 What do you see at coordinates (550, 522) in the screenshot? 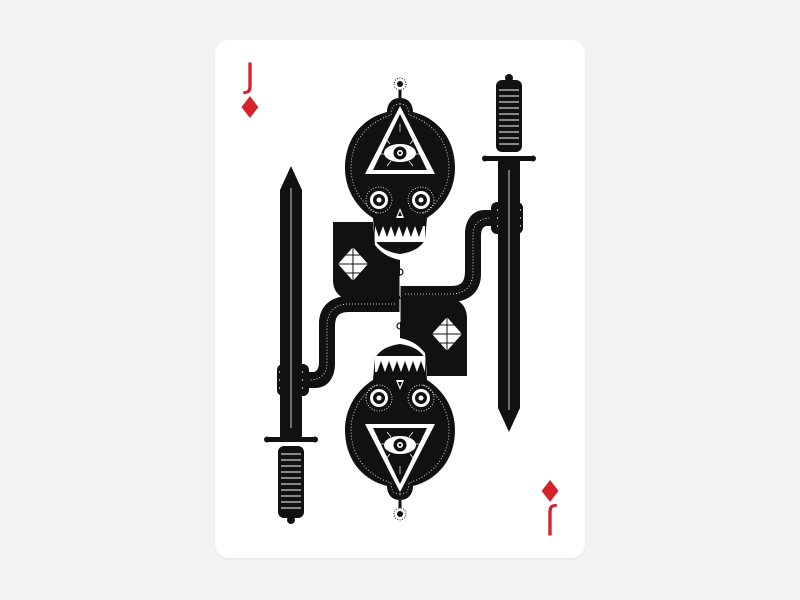
I see `card-rank-inverted: J` at bounding box center [550, 522].